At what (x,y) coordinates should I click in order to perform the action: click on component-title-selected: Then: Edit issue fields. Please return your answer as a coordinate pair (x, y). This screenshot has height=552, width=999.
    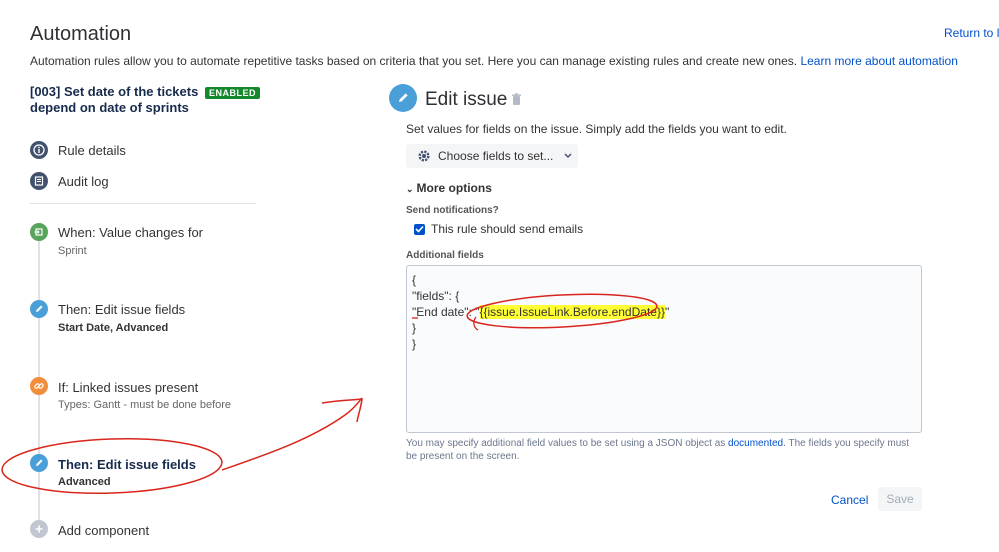
    Looking at the image, I should click on (127, 464).